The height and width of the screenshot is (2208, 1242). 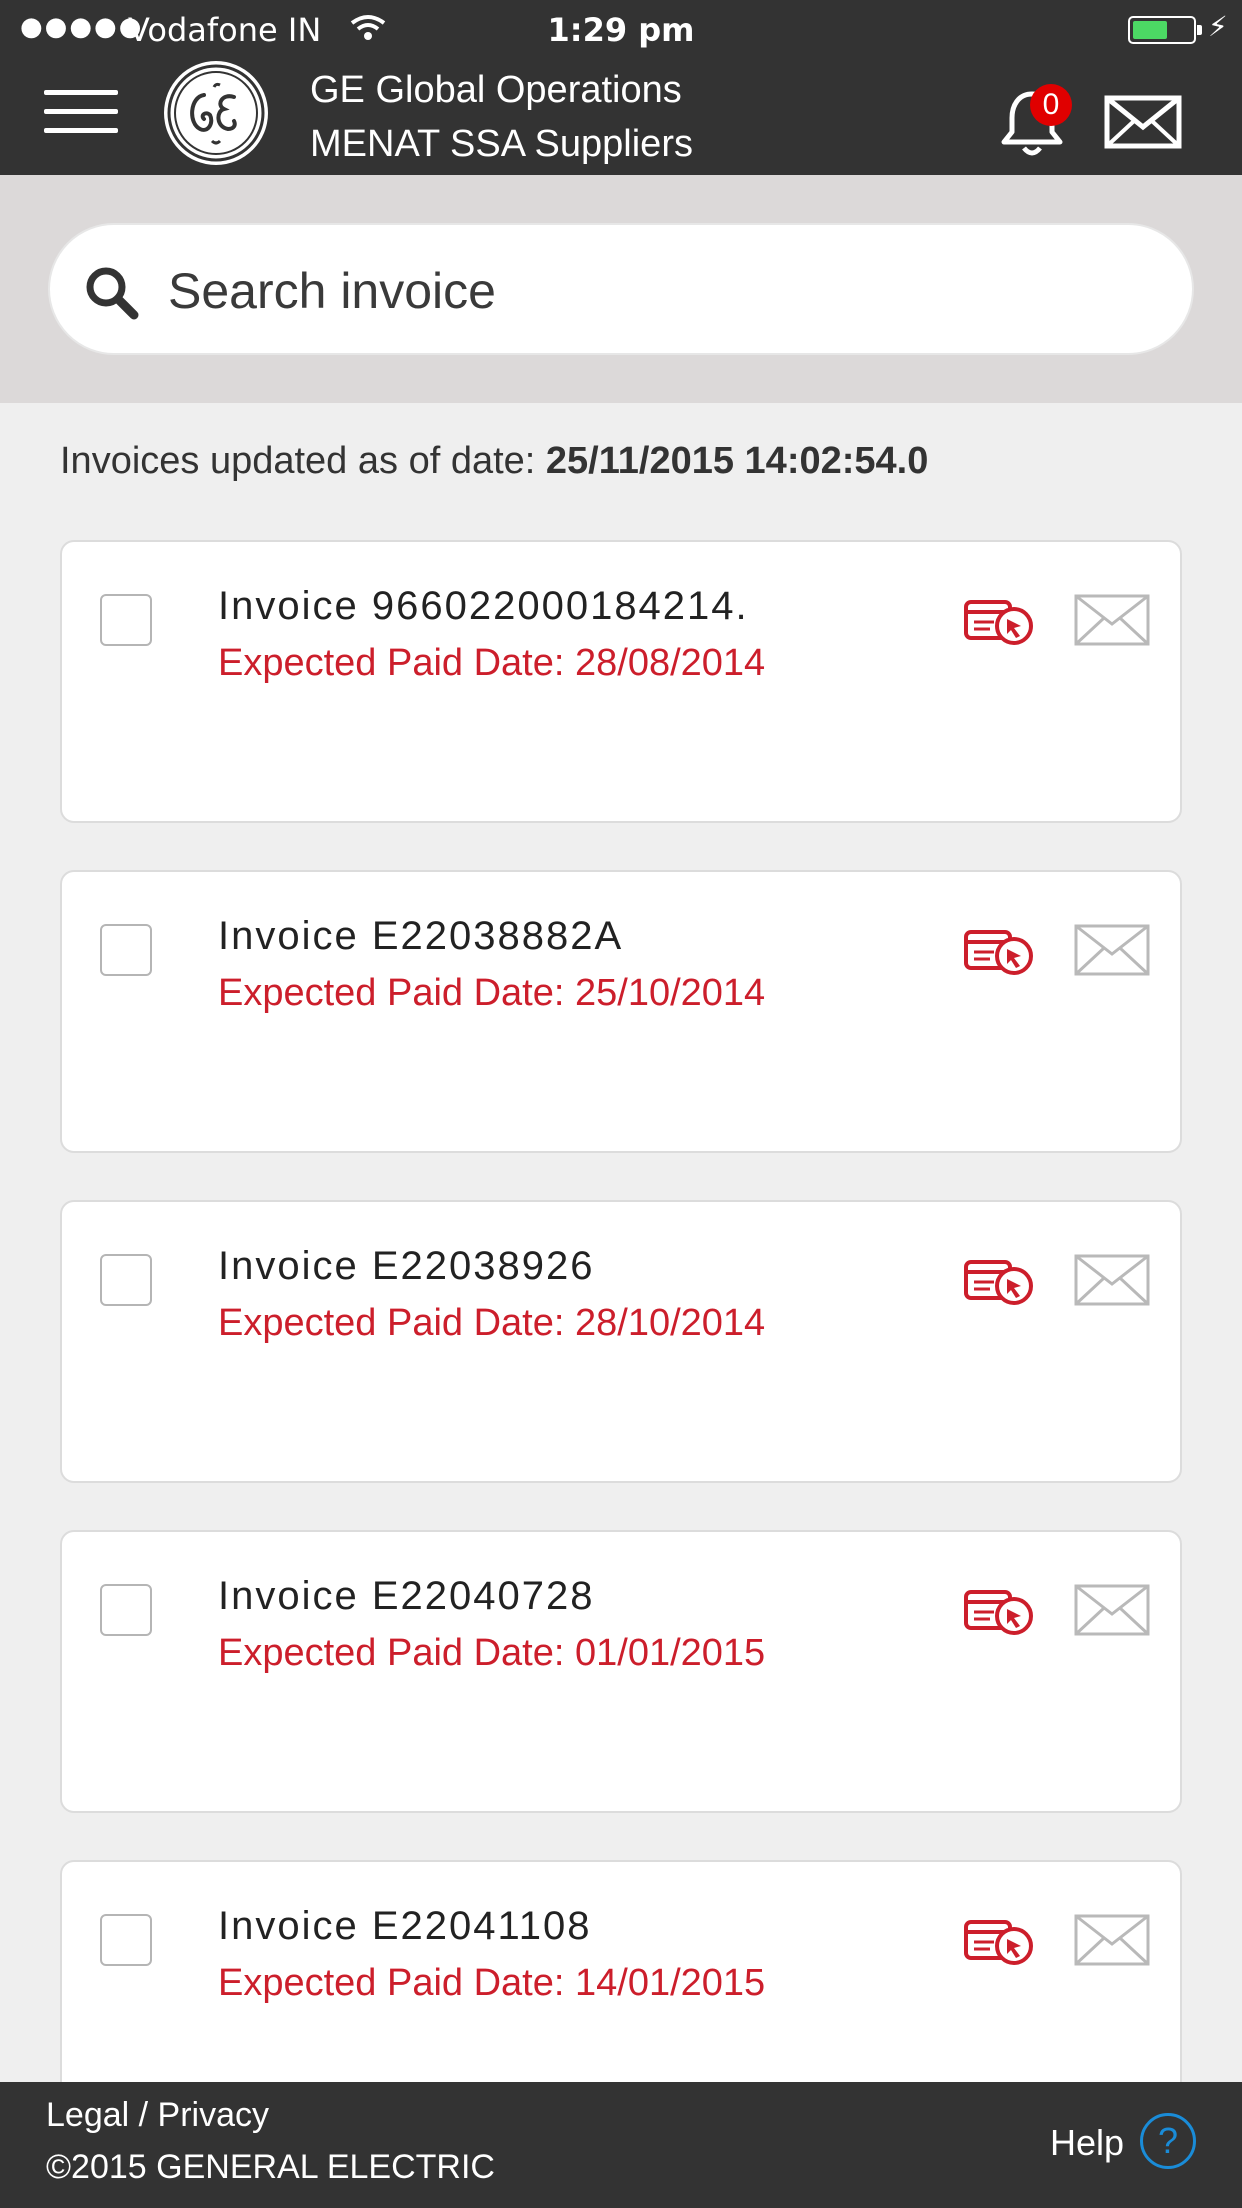 What do you see at coordinates (492, 1323) in the screenshot?
I see `invoice-expected-date: Expected Paid Date: 28/10/2014` at bounding box center [492, 1323].